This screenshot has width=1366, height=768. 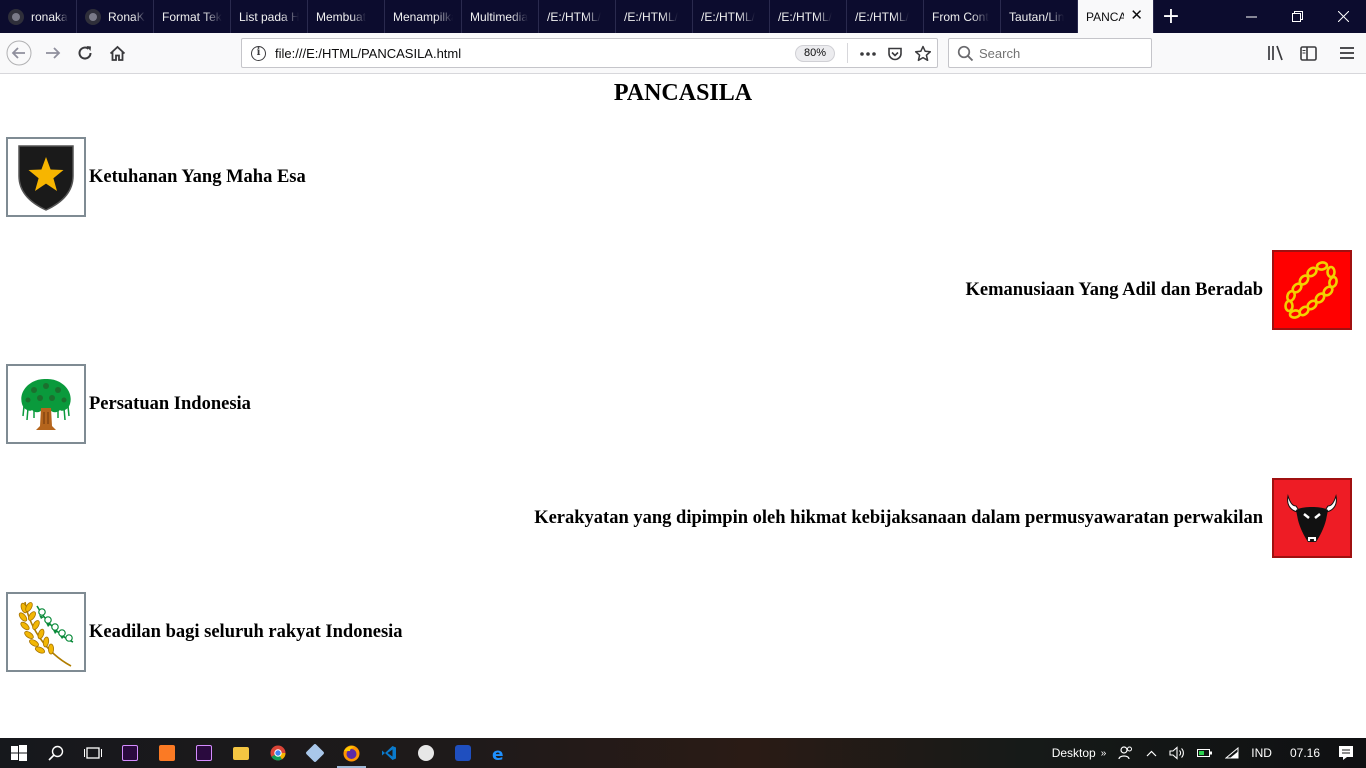 What do you see at coordinates (1251, 16) in the screenshot?
I see `minimize-icon` at bounding box center [1251, 16].